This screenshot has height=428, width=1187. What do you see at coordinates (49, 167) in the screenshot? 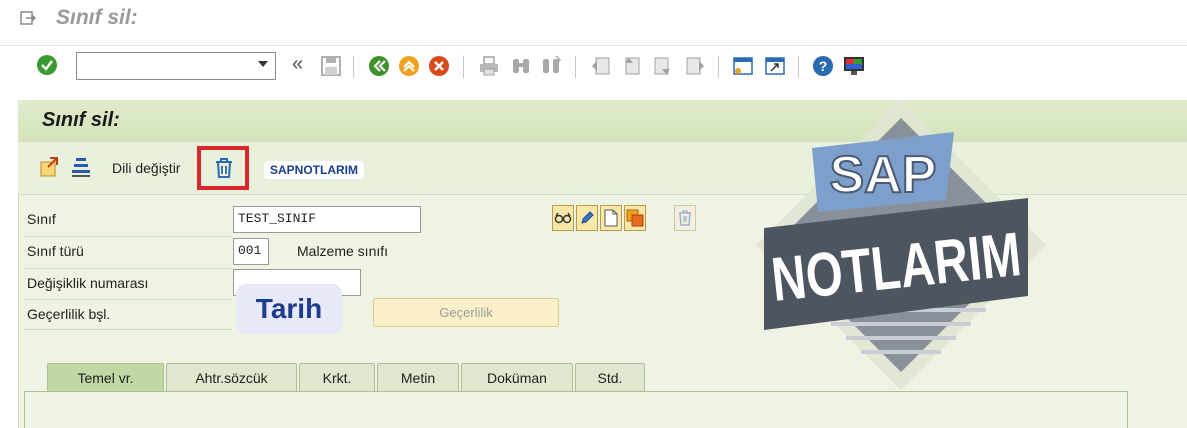
I see `other-class-icon` at bounding box center [49, 167].